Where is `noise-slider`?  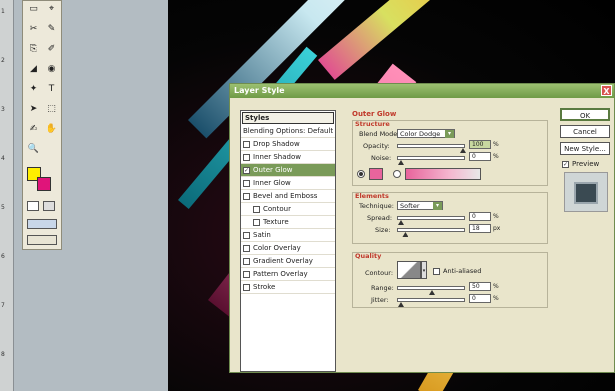 noise-slider is located at coordinates (431, 160).